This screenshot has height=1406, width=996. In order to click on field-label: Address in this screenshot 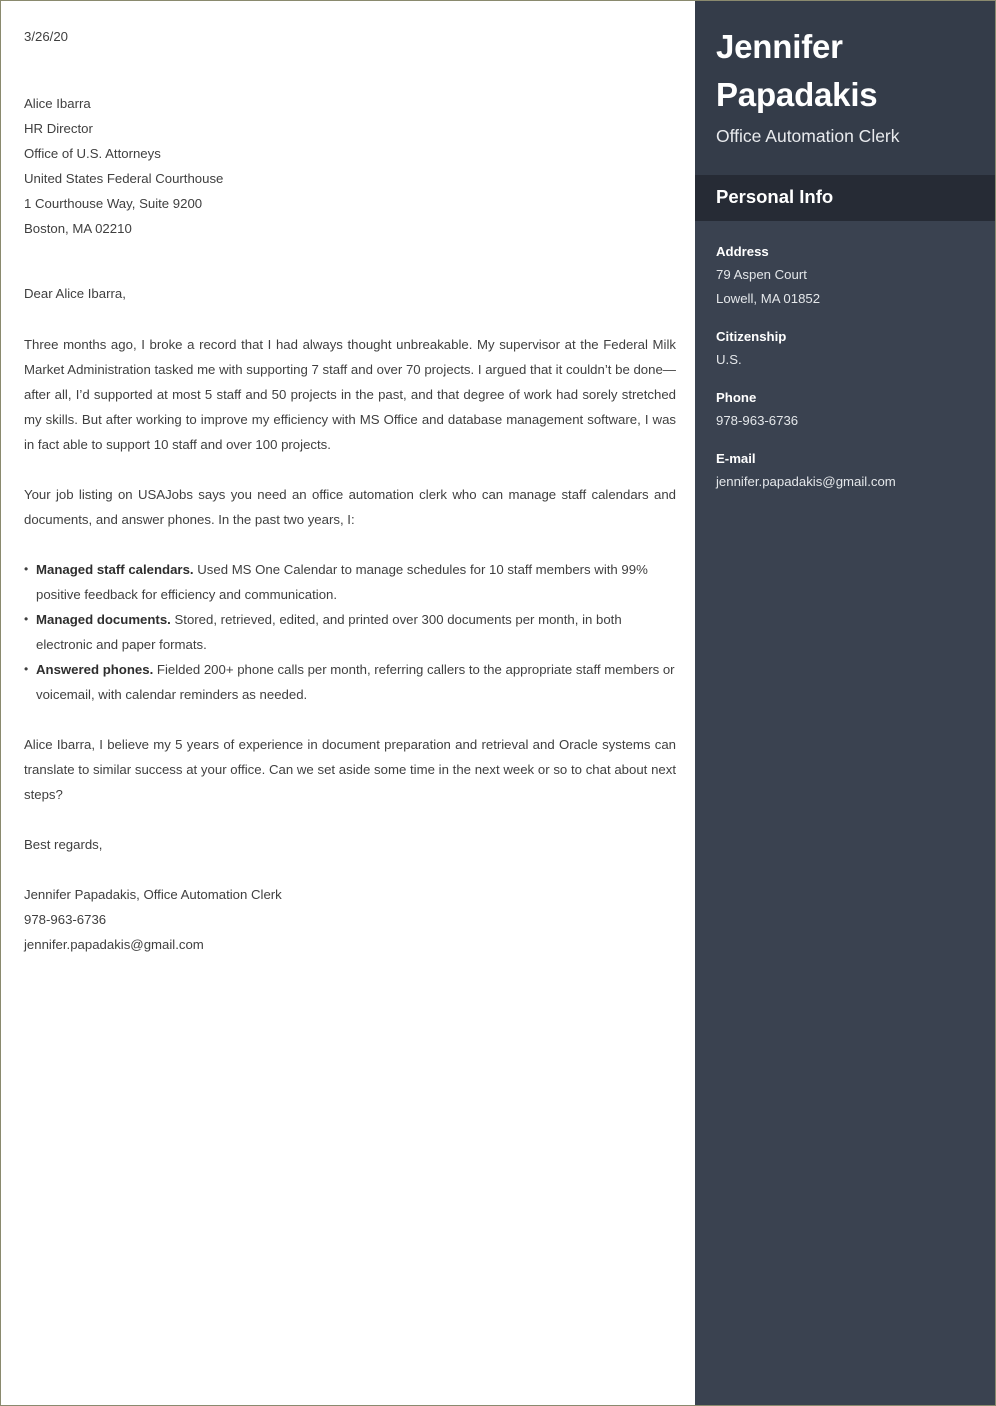, I will do `click(742, 251)`.